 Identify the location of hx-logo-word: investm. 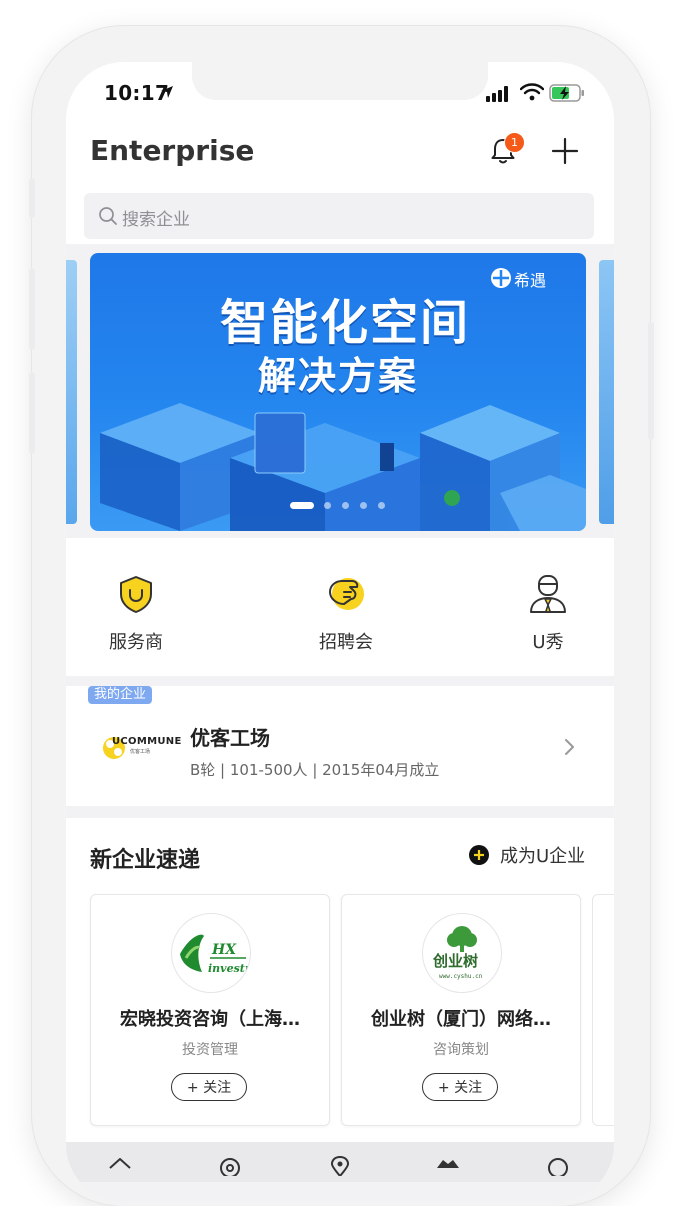
(229, 968).